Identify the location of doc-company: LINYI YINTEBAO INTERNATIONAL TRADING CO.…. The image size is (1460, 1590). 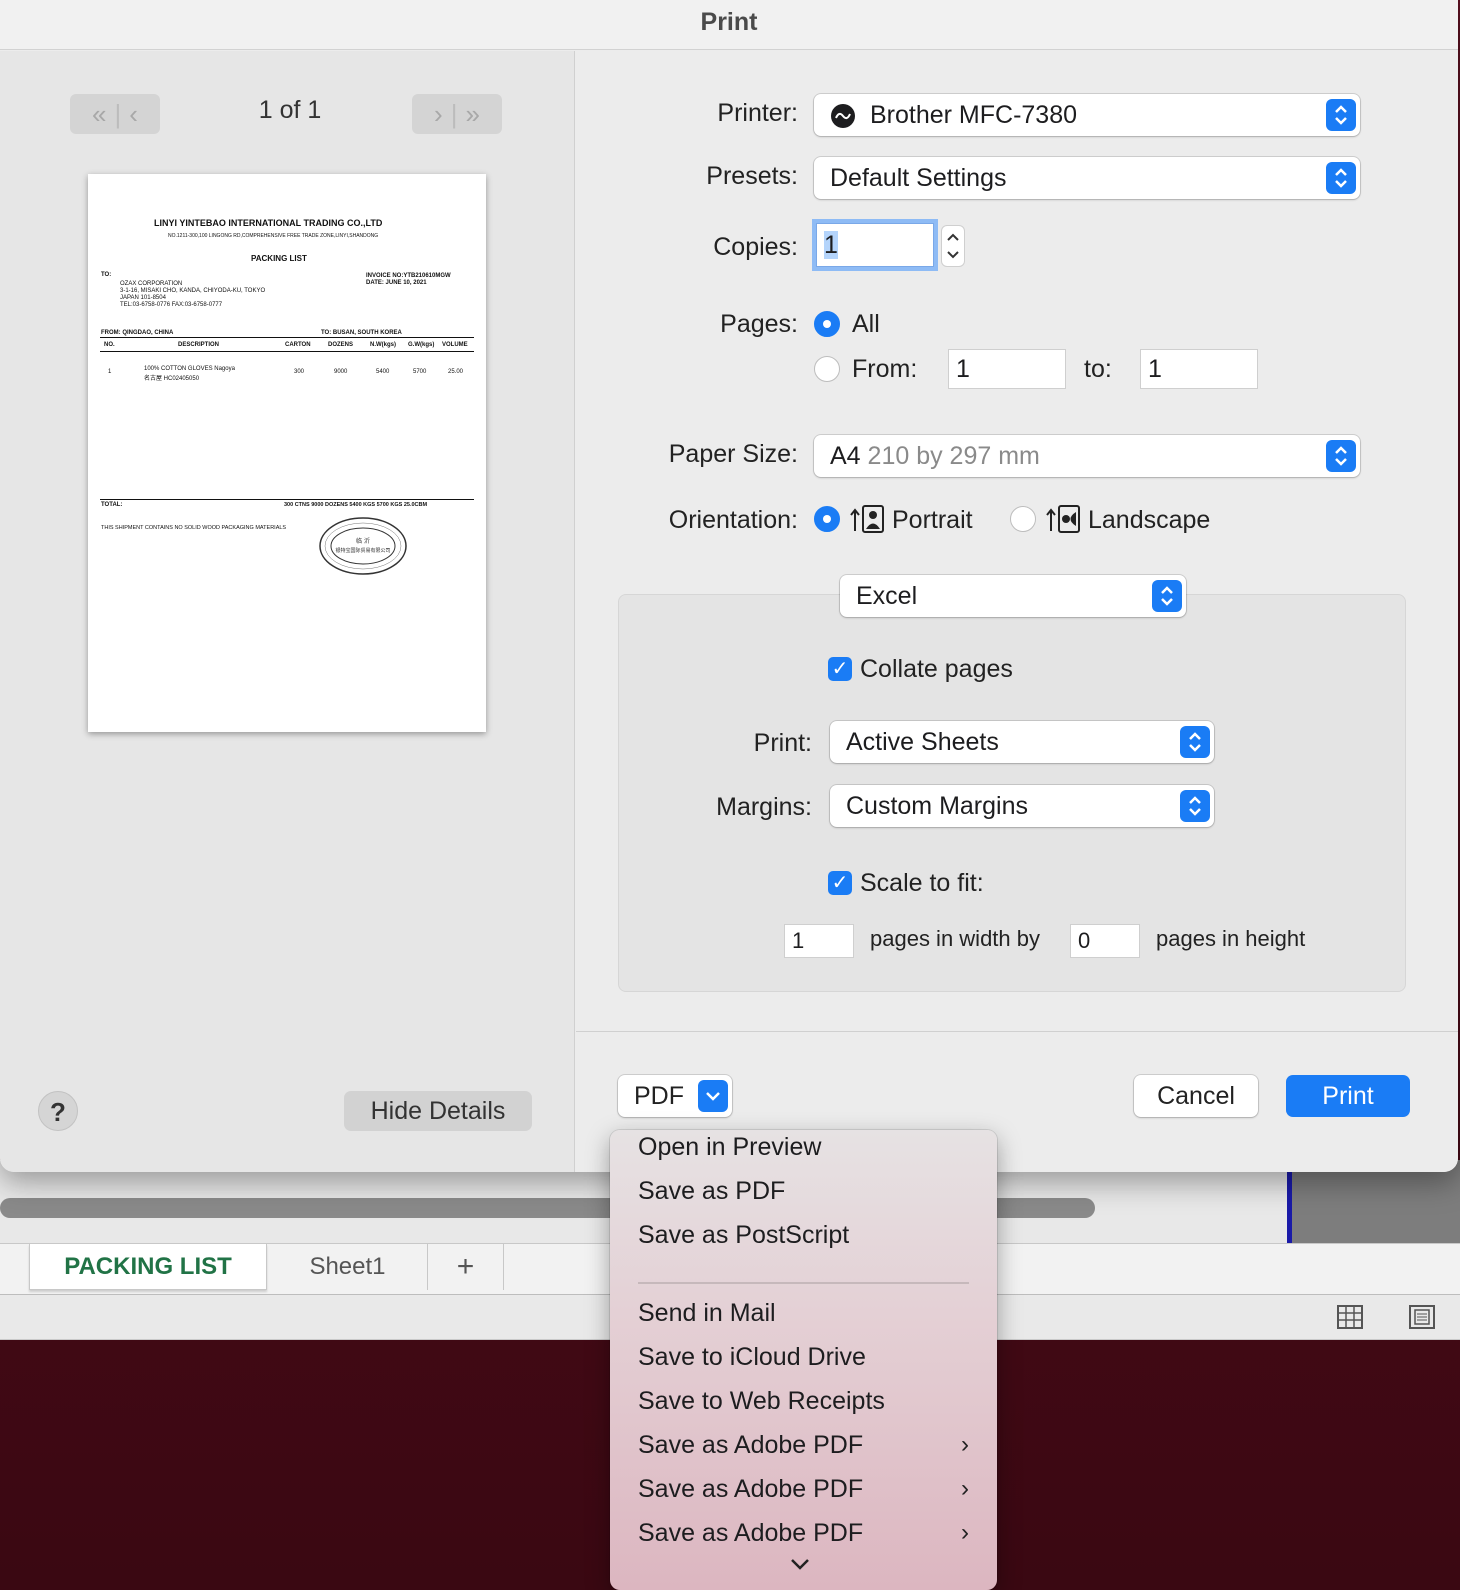
(268, 223).